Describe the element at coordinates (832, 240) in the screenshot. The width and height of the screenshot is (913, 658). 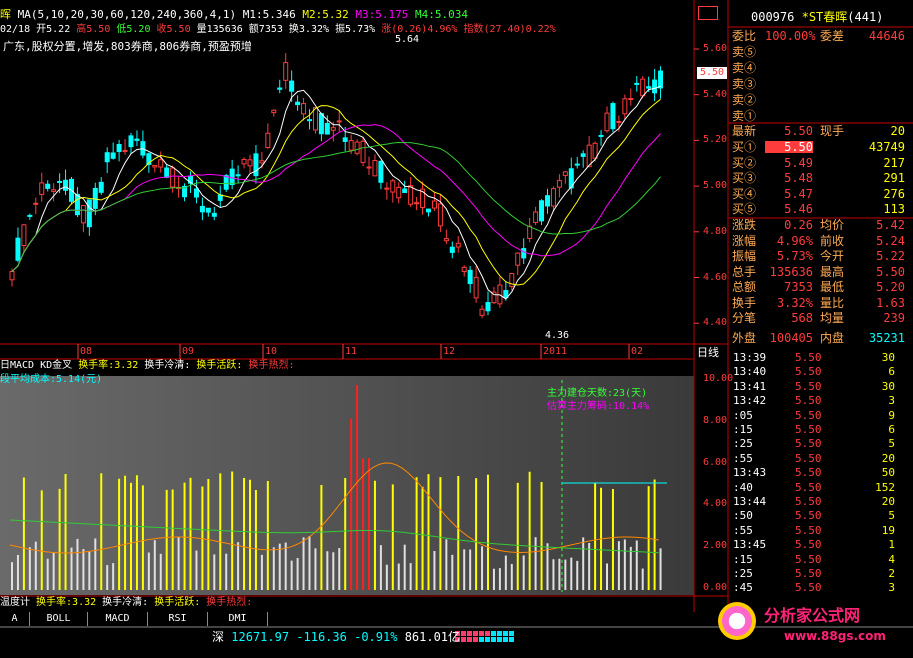
I see `quote-label: 前收` at that location.